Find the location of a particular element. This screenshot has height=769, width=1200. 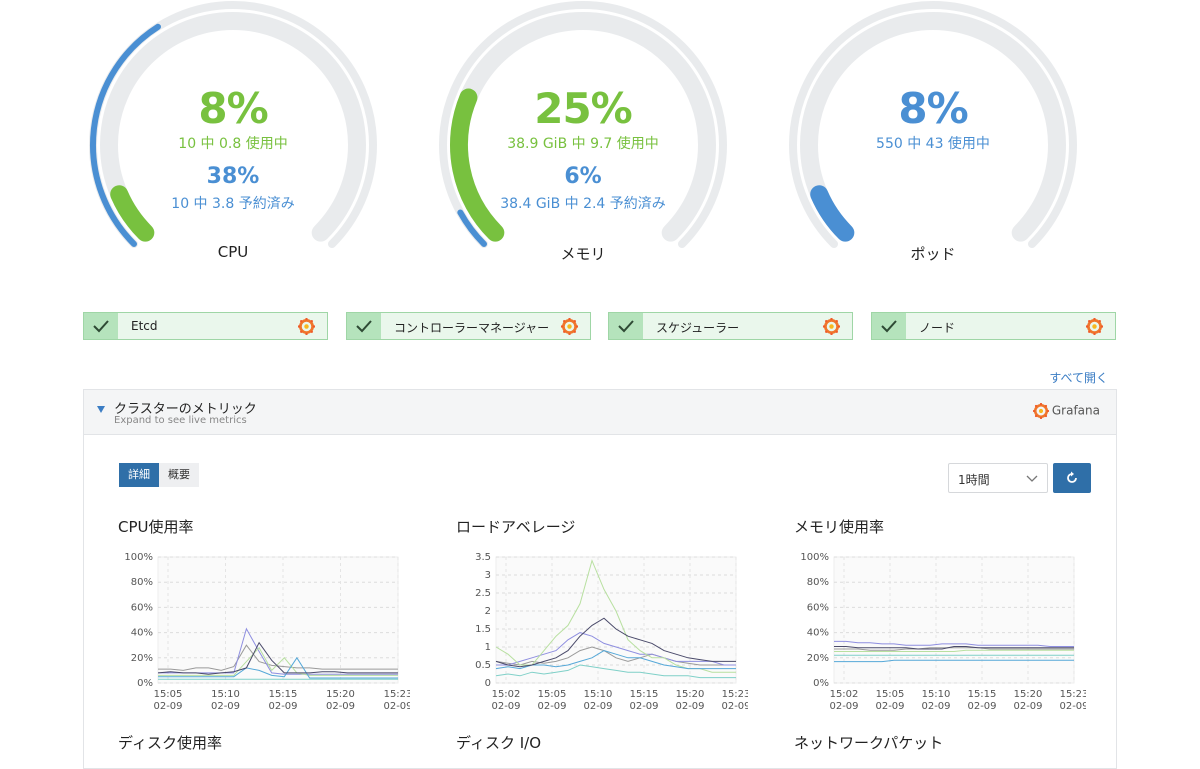

pods-used-detail: 550 中 43 使用中 is located at coordinates (933, 144).